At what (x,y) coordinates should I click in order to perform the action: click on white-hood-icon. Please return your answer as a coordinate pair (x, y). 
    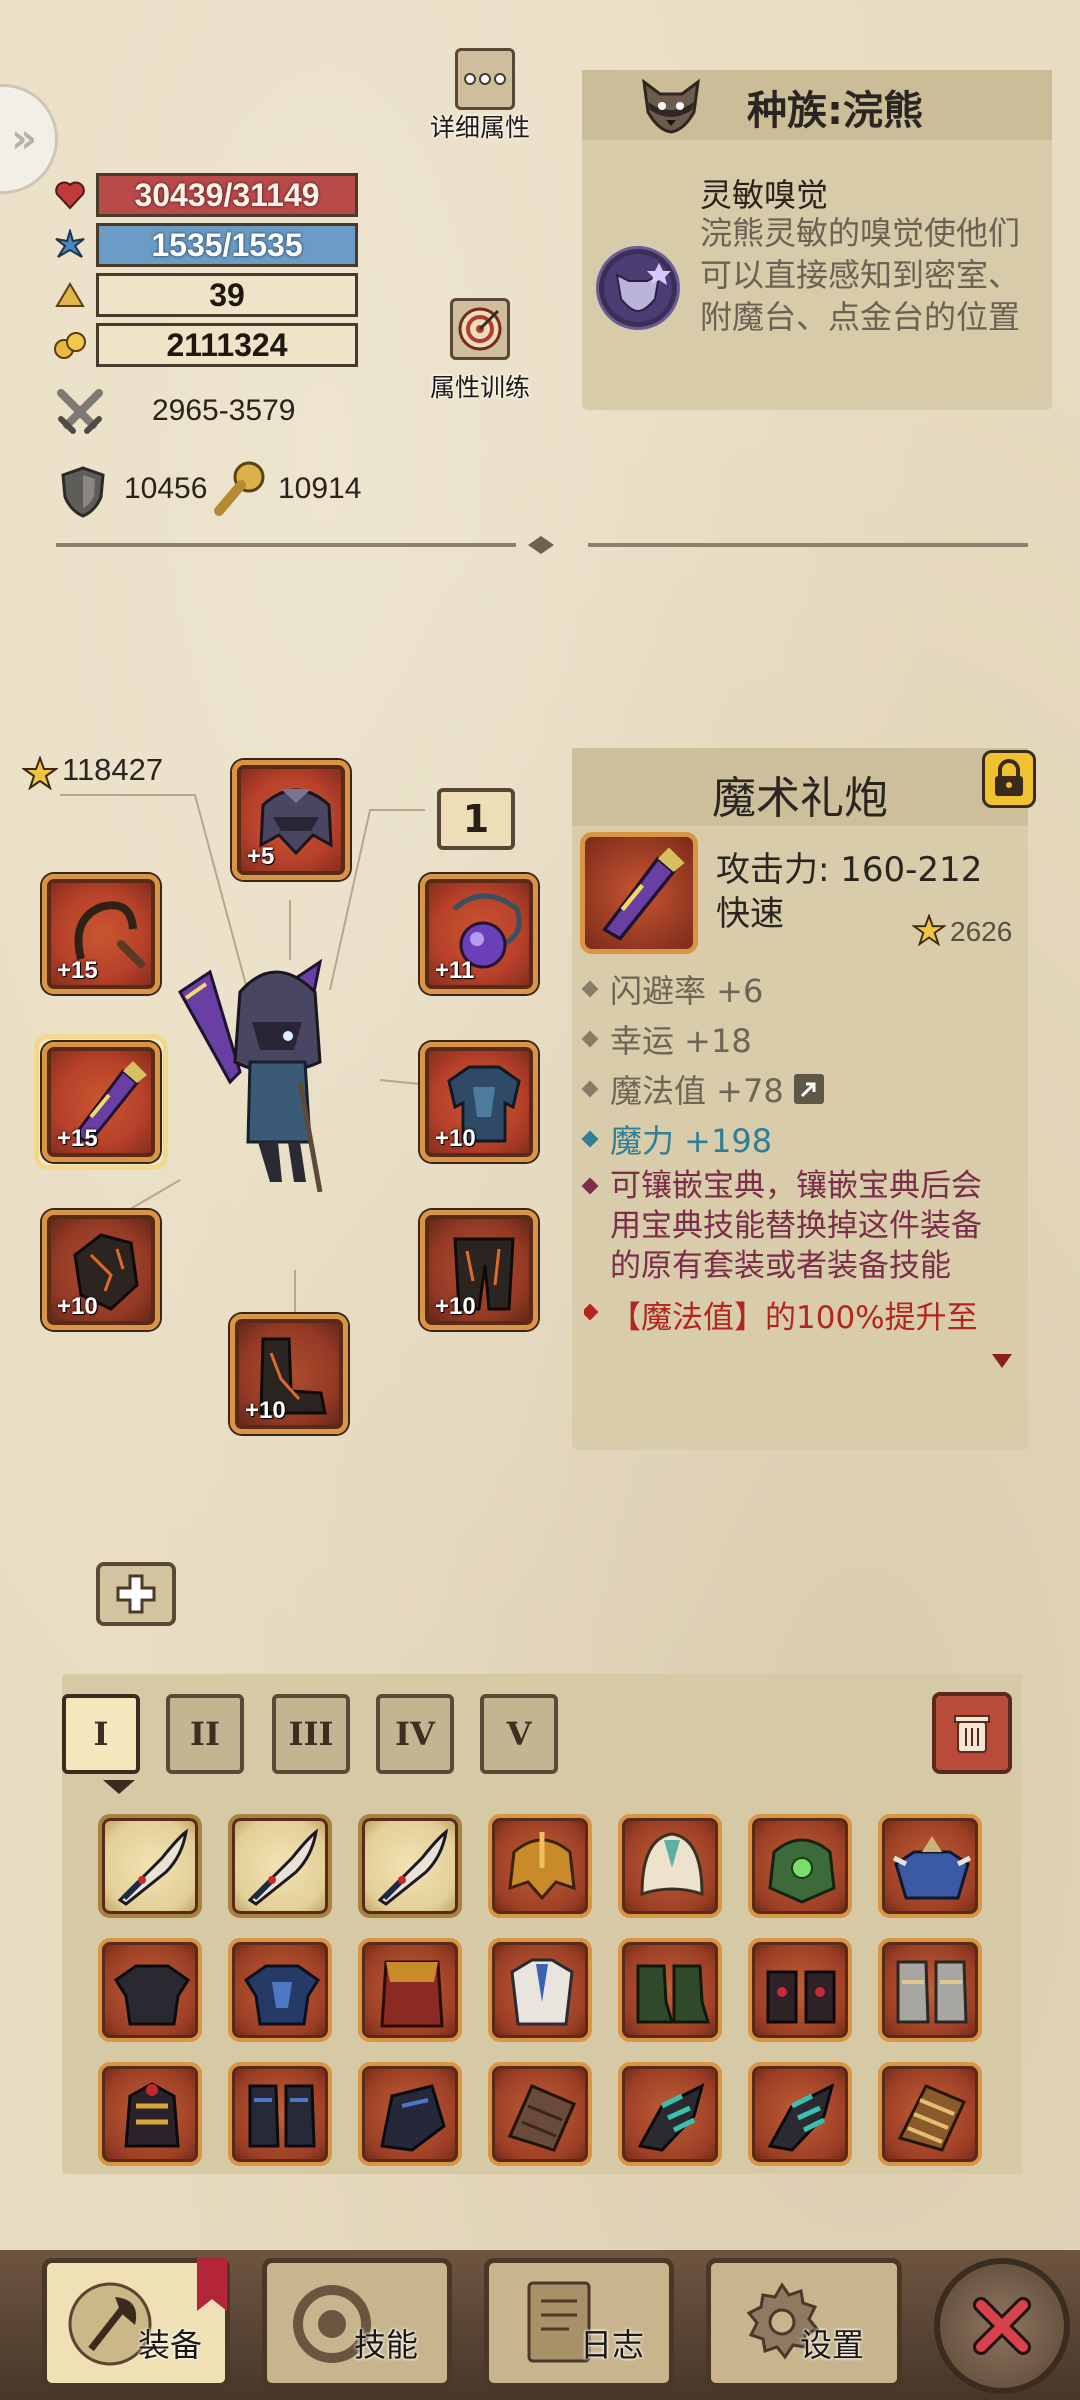
    Looking at the image, I should click on (672, 1864).